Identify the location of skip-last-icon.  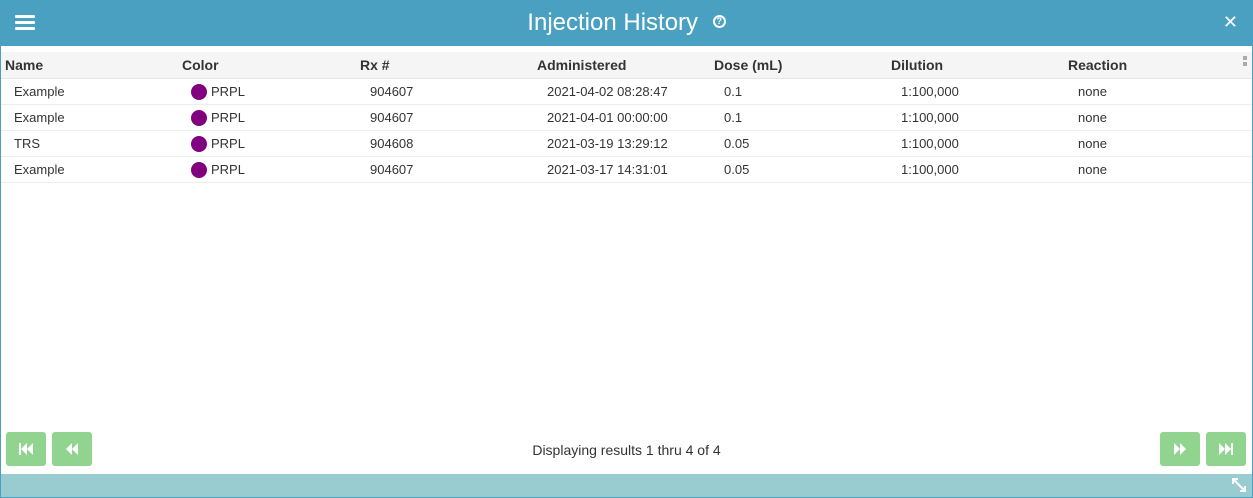
(1226, 449).